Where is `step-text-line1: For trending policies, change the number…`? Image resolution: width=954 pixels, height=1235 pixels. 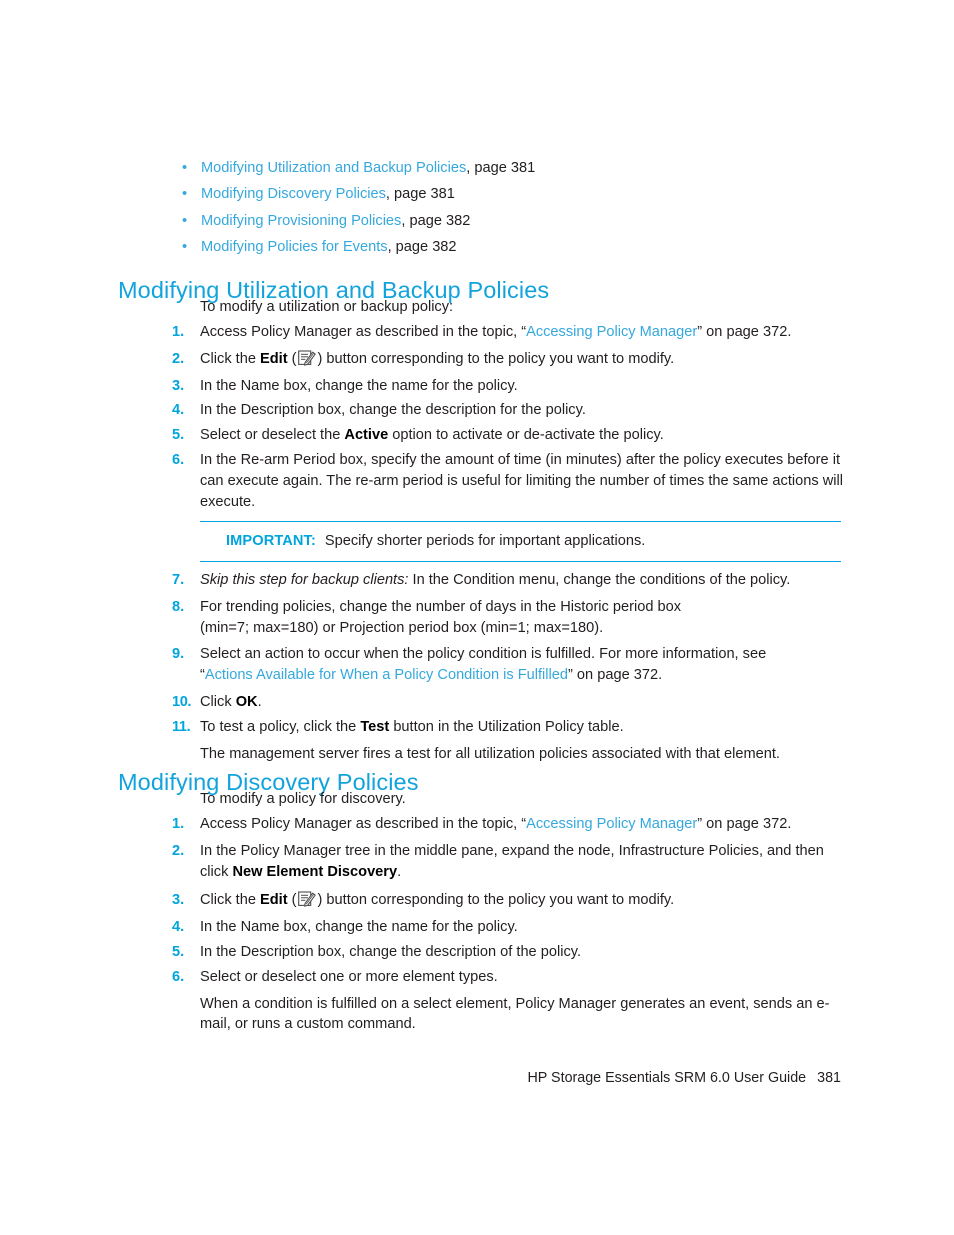 step-text-line1: For trending policies, change the number… is located at coordinates (441, 606).